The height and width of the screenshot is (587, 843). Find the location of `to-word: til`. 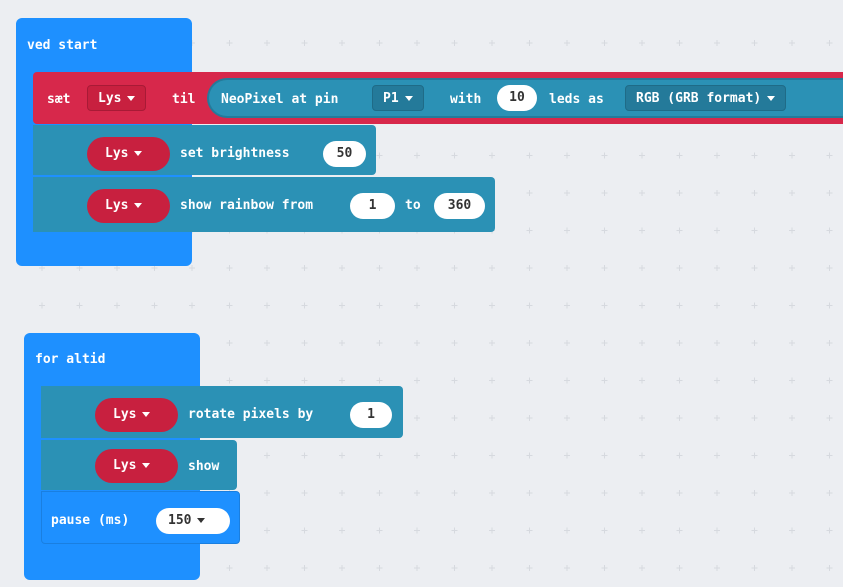

to-word: til is located at coordinates (184, 99).